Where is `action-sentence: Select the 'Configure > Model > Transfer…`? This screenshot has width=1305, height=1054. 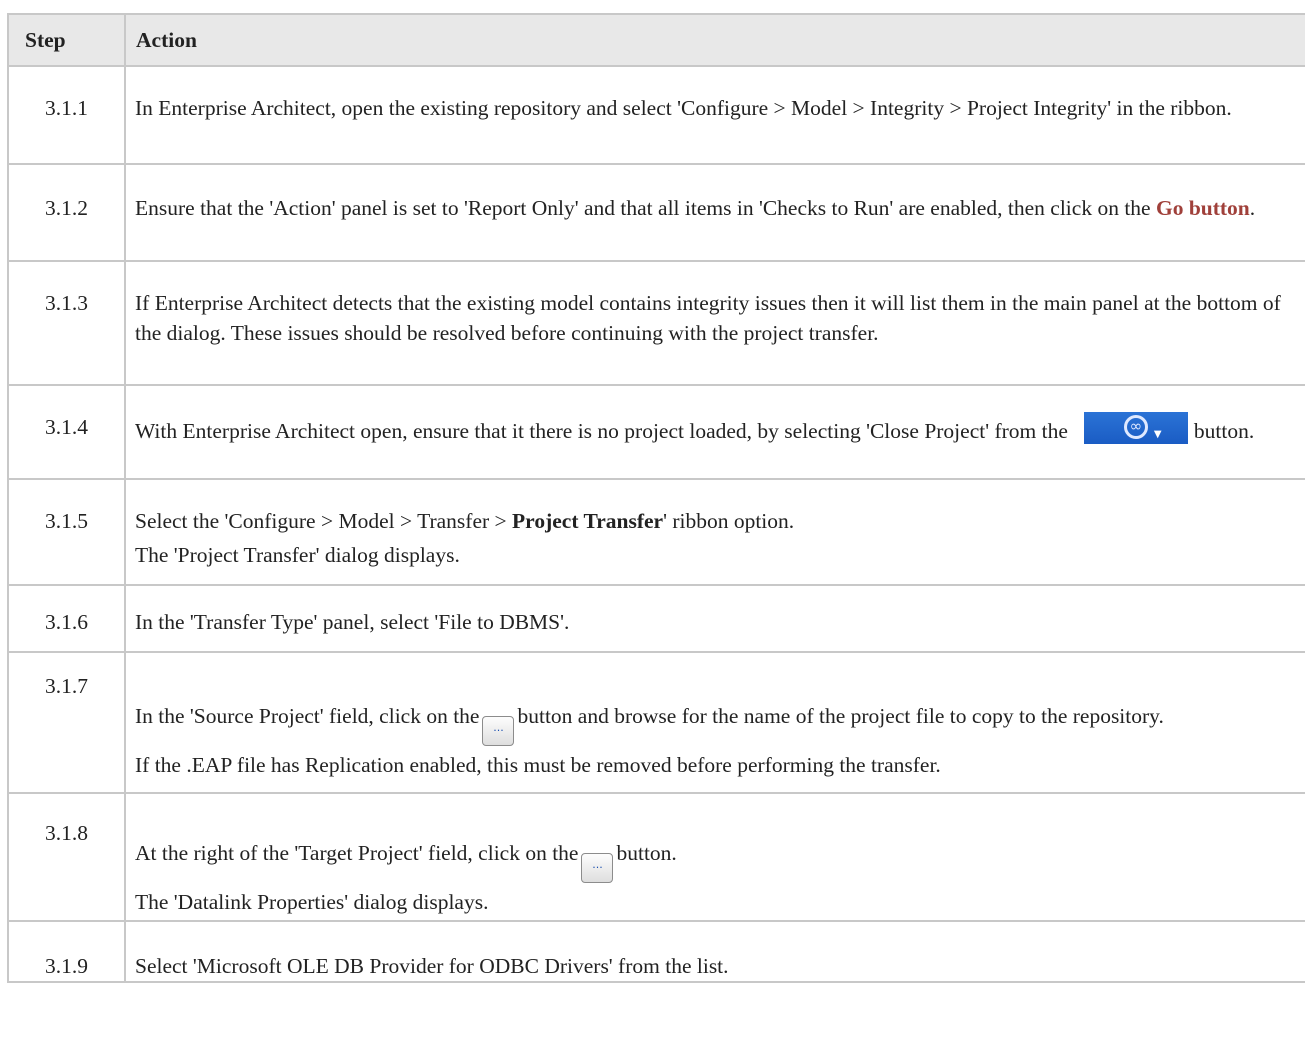
action-sentence: Select the 'Configure > Model > Transfer… is located at coordinates (324, 521).